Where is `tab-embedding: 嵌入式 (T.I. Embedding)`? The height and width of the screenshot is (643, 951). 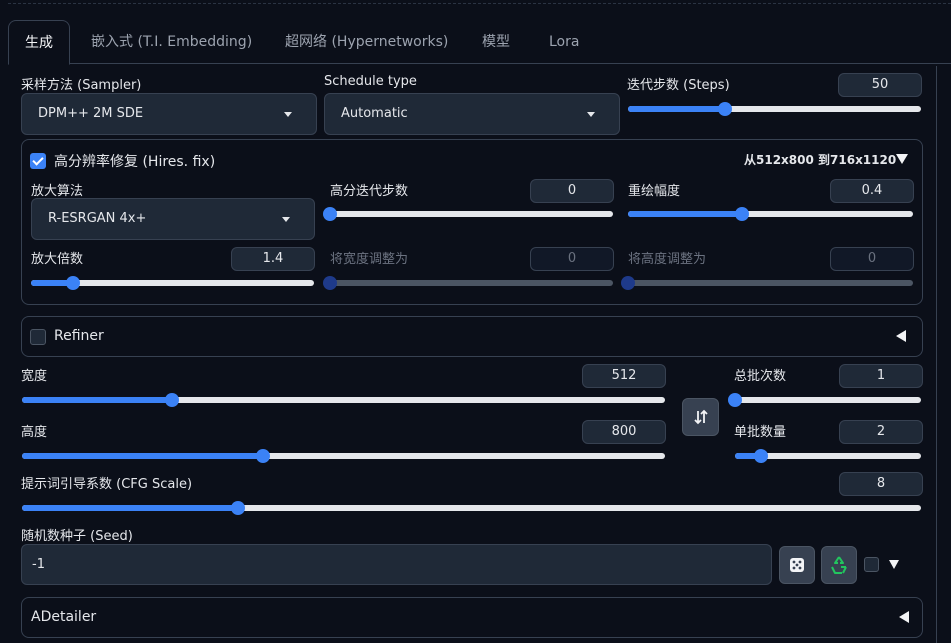 tab-embedding: 嵌入式 (T.I. Embedding) is located at coordinates (171, 42).